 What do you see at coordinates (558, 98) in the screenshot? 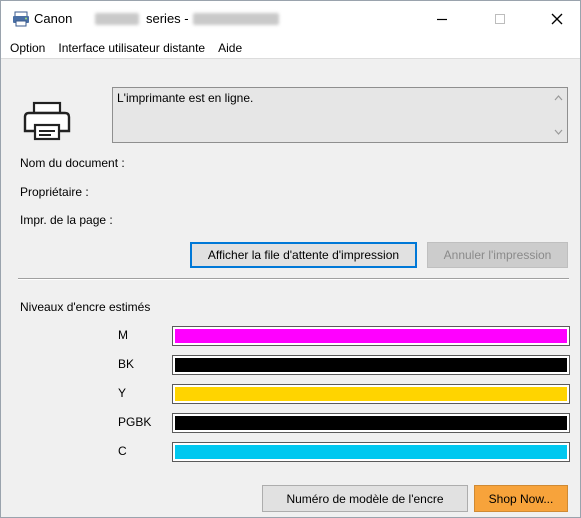
I see `scroll-up-icon` at bounding box center [558, 98].